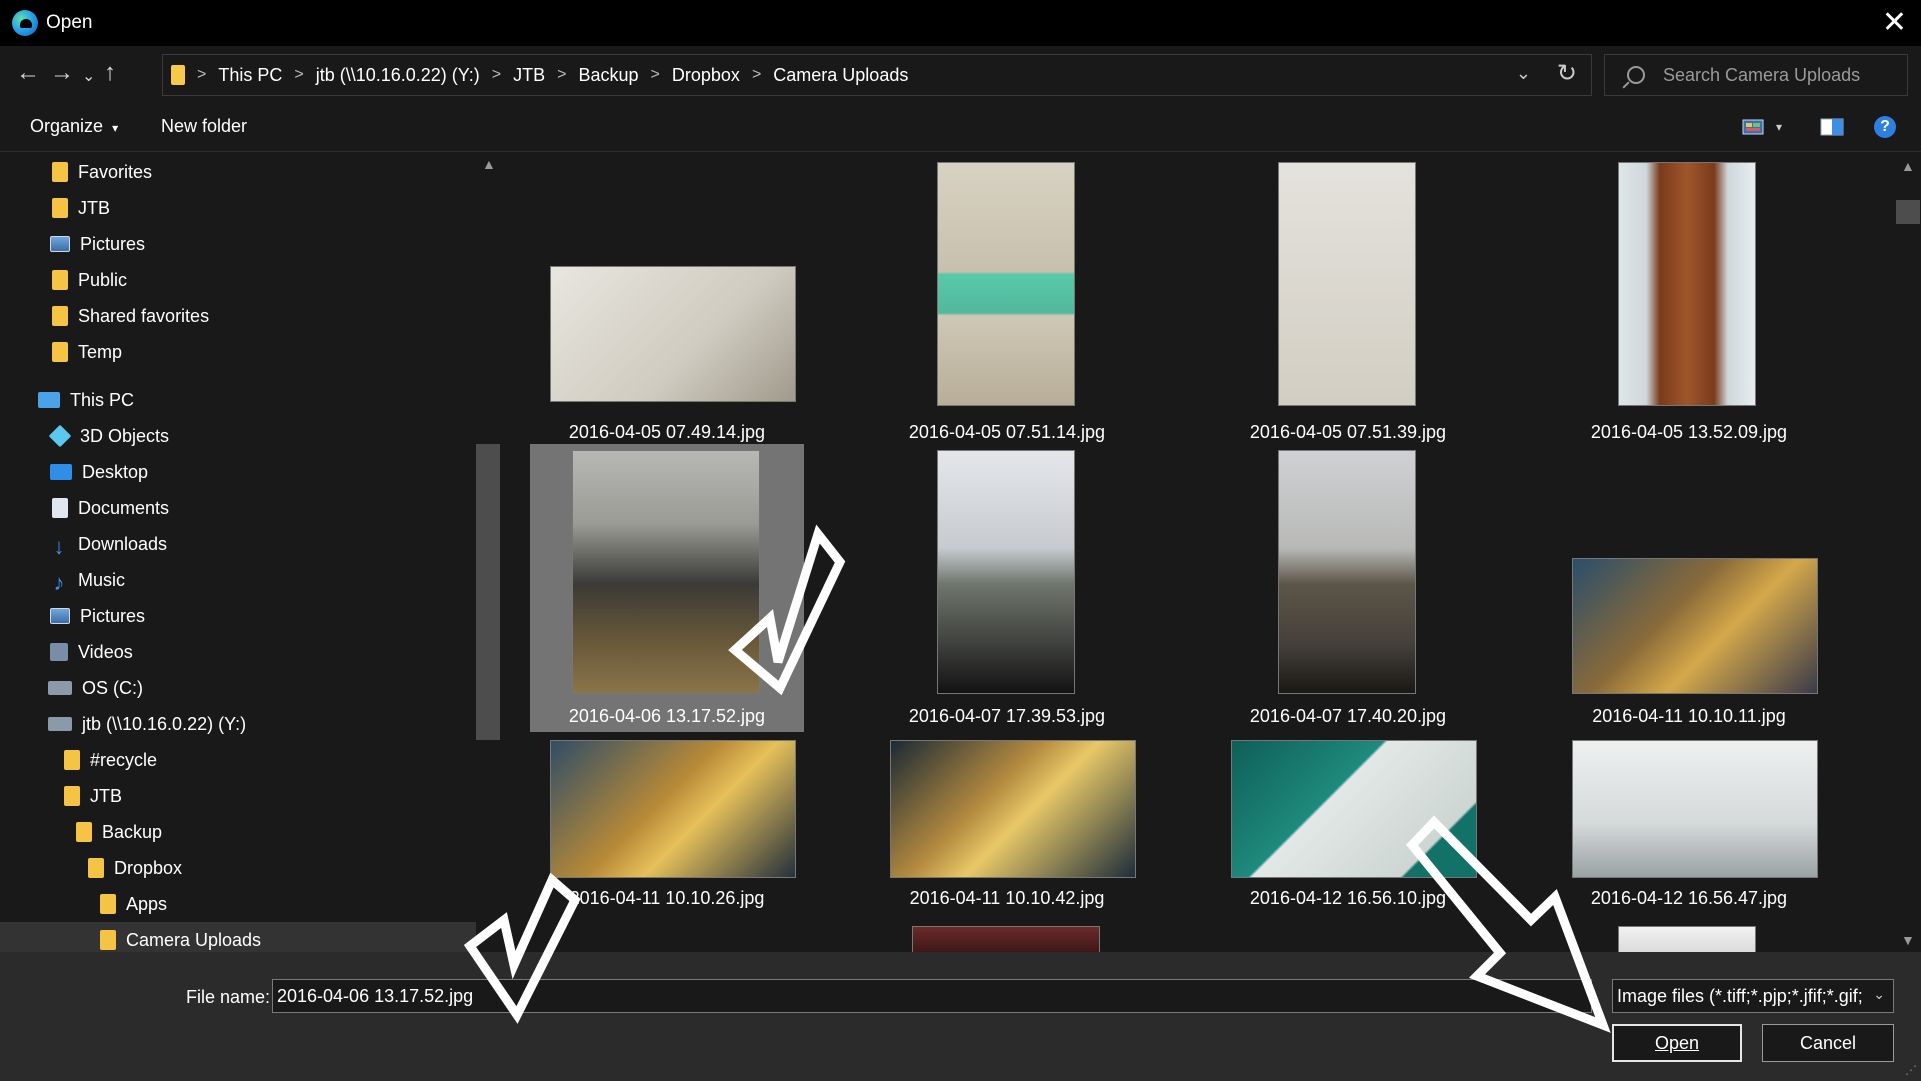 This screenshot has width=1921, height=1081. I want to click on file-item: 2016-04-06 13.17.52.jpg, so click(667, 588).